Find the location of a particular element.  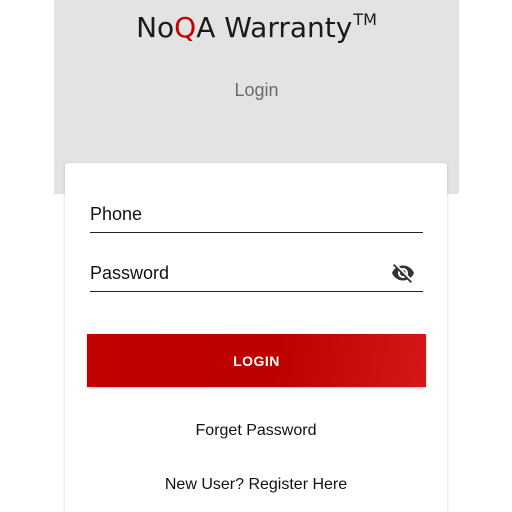

app-title: NoQA WarrantyTM is located at coordinates (256, 27).